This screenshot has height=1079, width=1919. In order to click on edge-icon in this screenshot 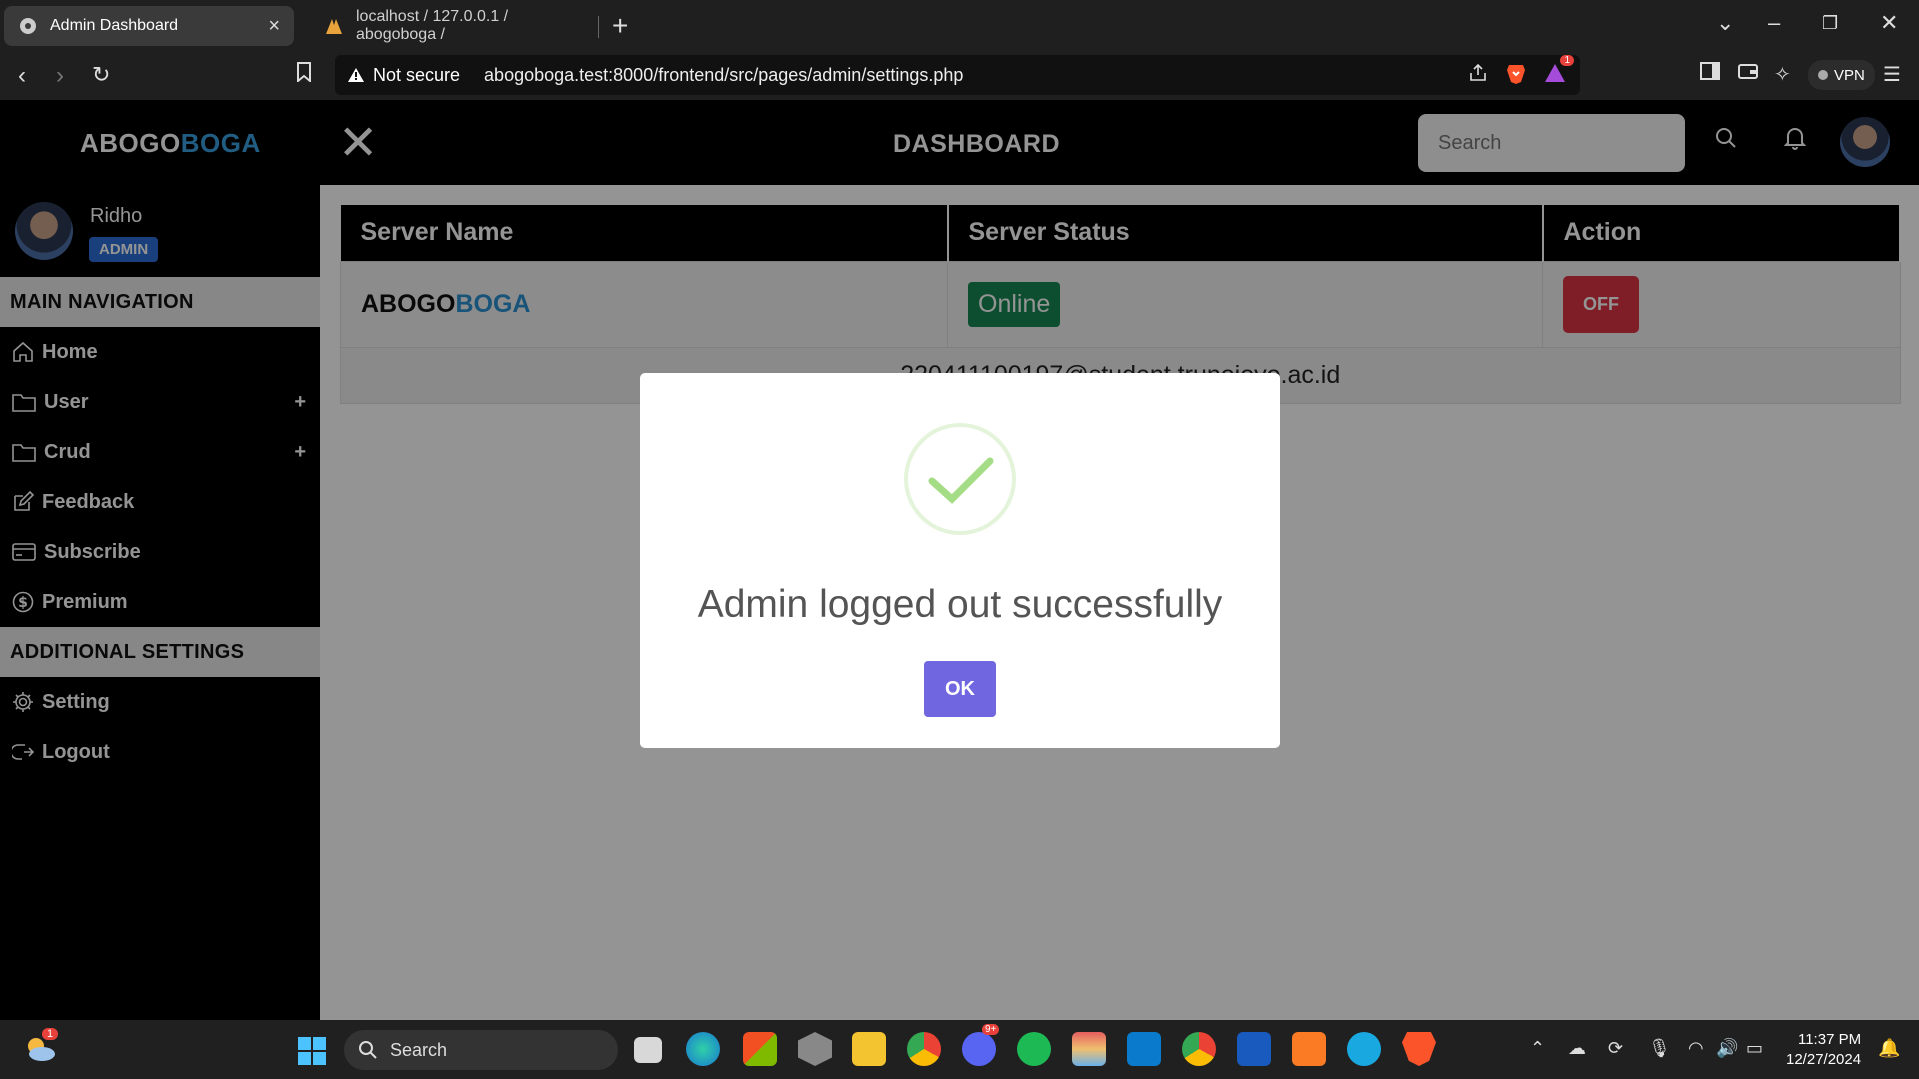, I will do `click(703, 1049)`.